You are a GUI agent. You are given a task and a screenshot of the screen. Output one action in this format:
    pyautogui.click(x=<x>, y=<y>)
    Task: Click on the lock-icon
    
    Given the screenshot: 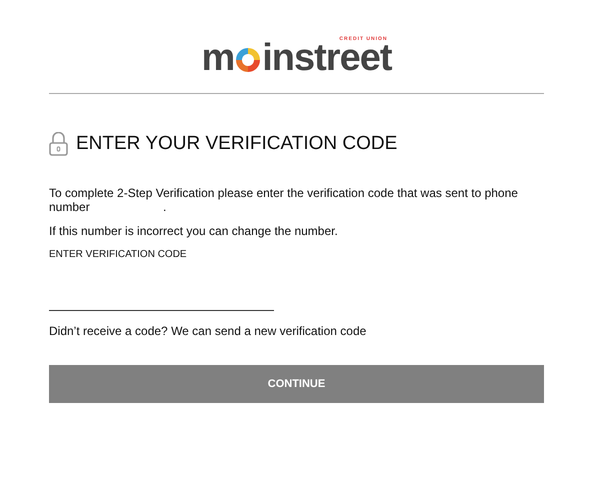 What is the action you would take?
    pyautogui.click(x=58, y=144)
    